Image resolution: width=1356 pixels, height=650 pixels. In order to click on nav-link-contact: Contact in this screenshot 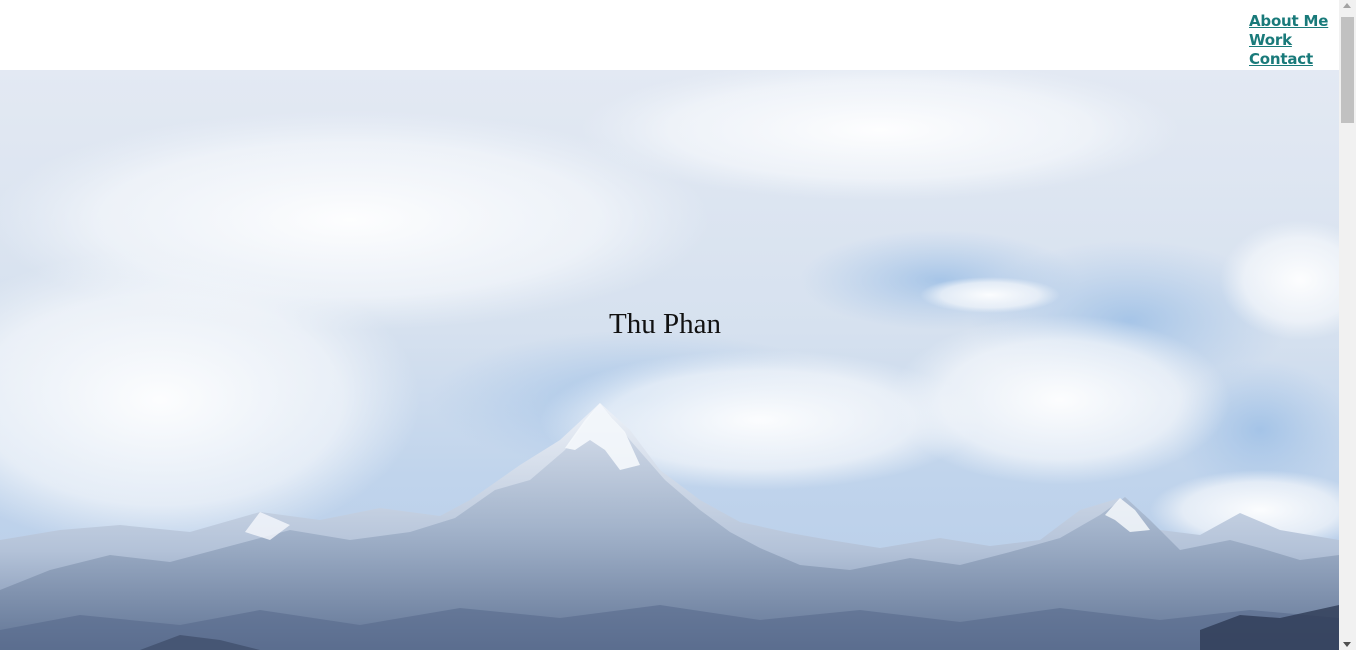, I will do `click(1288, 59)`.